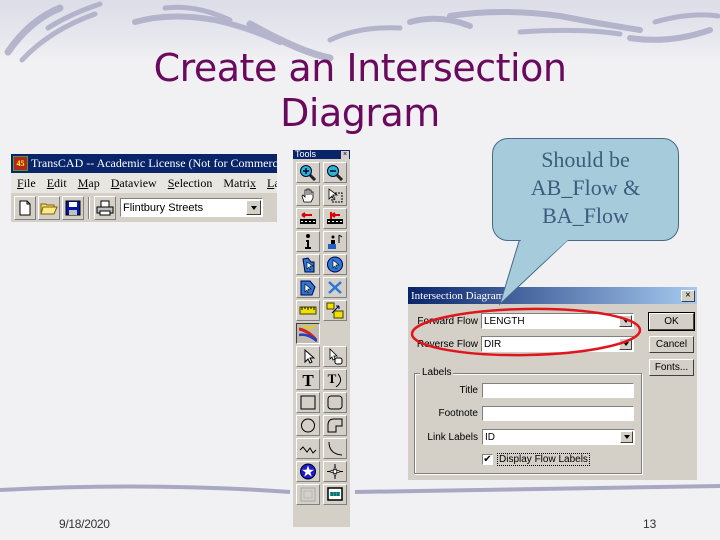 The width and height of the screenshot is (720, 540). I want to click on menu-edit: Edit, so click(56, 183).